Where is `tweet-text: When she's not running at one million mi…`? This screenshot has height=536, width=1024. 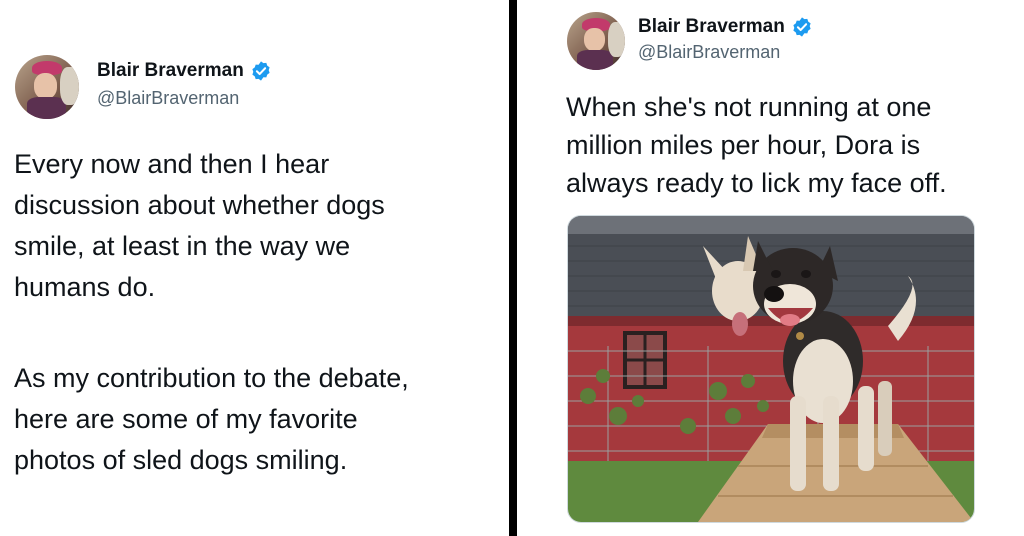
tweet-text: When she's not running at one million mi… is located at coordinates (756, 145).